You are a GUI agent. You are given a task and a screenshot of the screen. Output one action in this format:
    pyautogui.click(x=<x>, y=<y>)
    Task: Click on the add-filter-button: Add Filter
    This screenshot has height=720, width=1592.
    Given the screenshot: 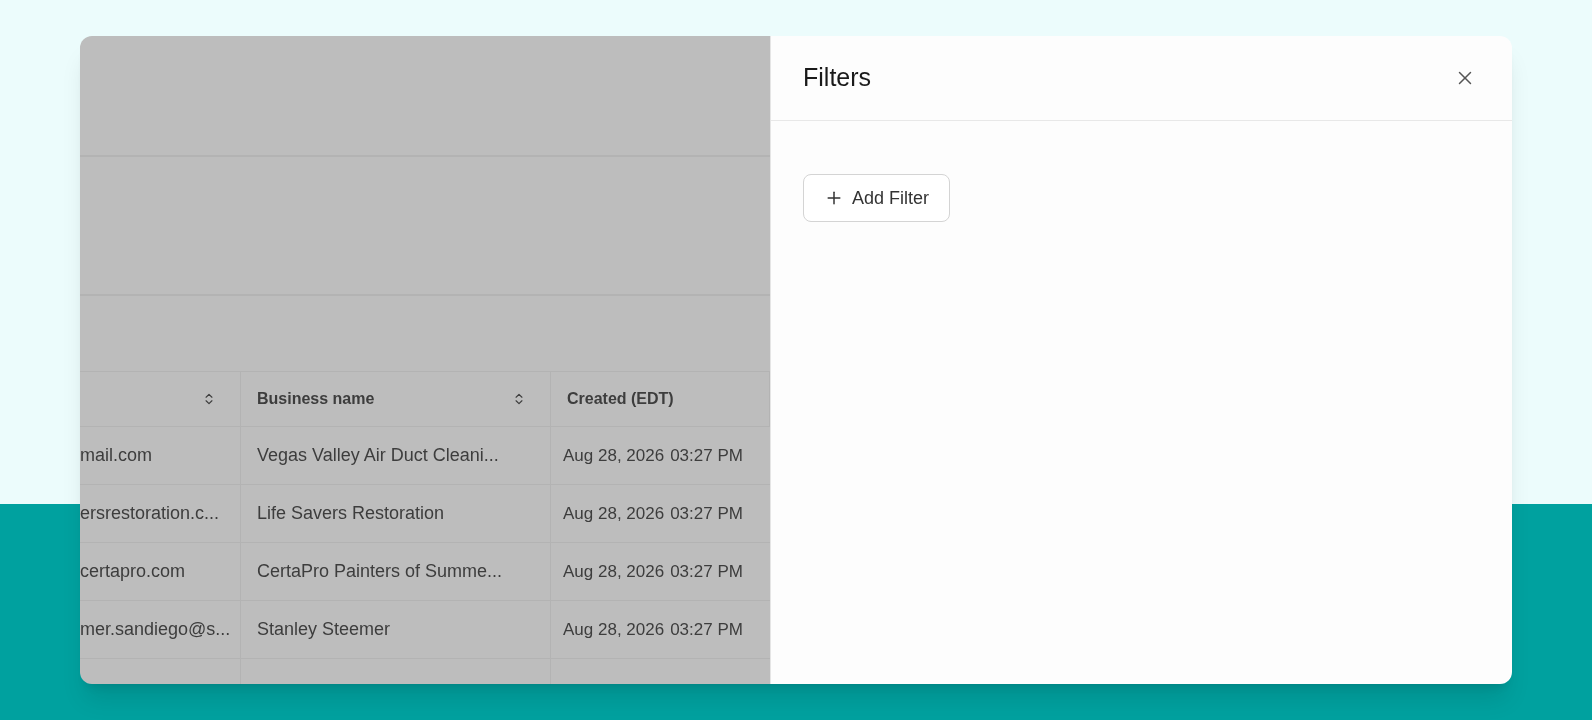 What is the action you would take?
    pyautogui.click(x=877, y=198)
    